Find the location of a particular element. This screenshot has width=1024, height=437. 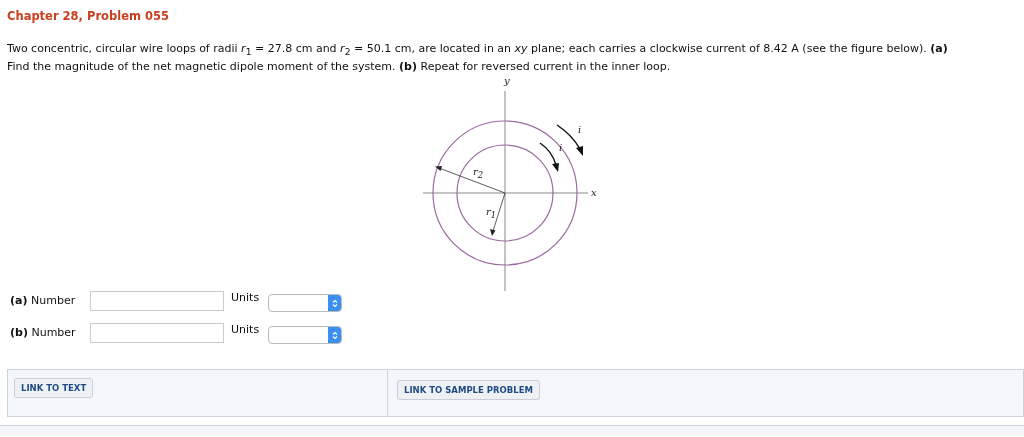

problem-text: Two concentric, circular wire loops of radii r$_{1}$ = 27.8 cm and r$_{2}$ = 50.1 cm, are located in an xy plane; each carries a clockwise current of 8.42 A (see the figure below). (a) Find the magnitude of the net magnetic dipole moment of the system. (b) Repeat for reversed current in the inner loop. is located at coordinates (478, 58).